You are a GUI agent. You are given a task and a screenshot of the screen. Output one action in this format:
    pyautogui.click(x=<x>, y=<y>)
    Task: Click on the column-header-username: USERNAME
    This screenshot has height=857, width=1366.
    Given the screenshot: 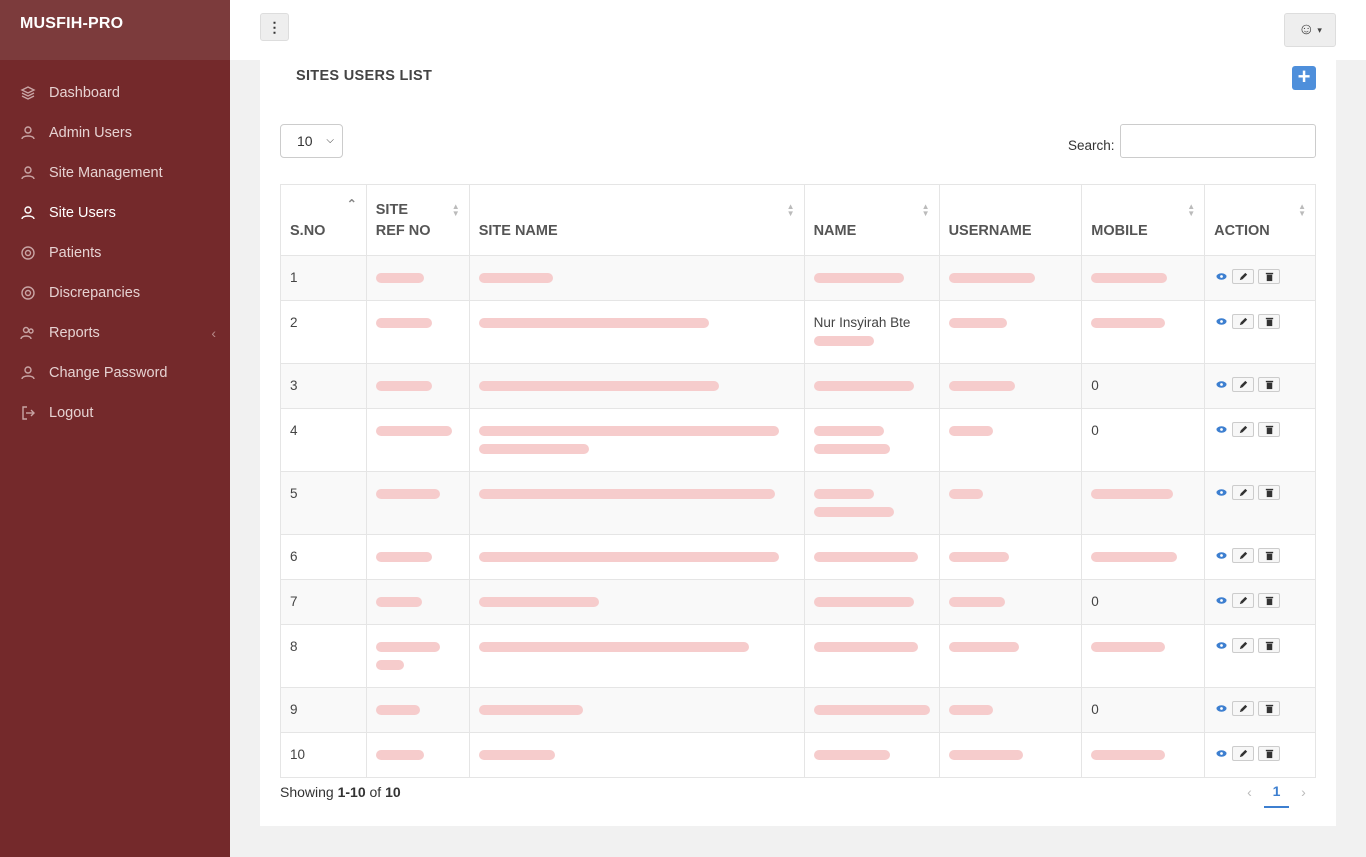 What is the action you would take?
    pyautogui.click(x=1010, y=220)
    